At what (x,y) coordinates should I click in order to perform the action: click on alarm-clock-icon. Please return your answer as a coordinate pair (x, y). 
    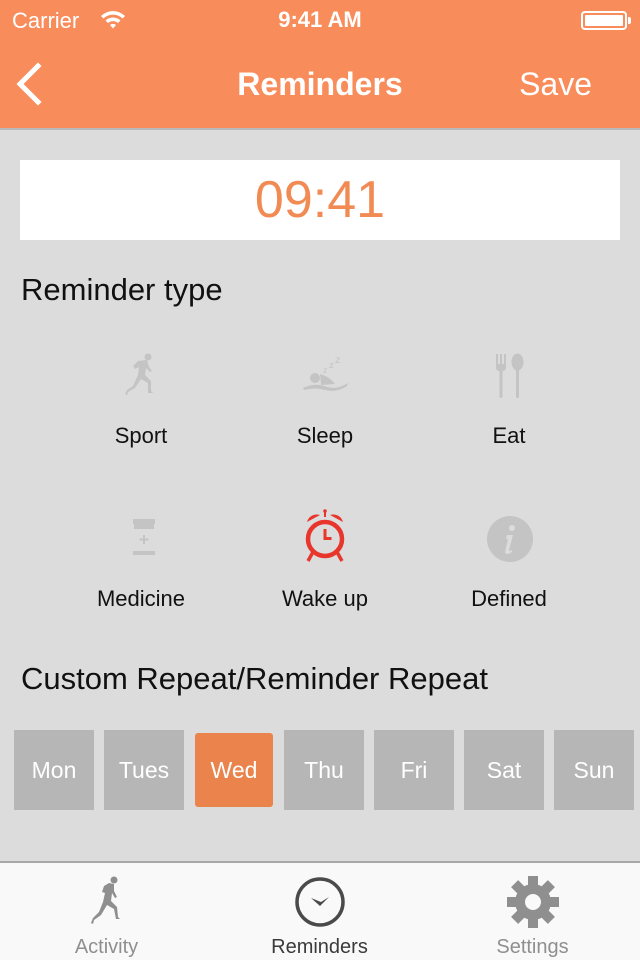
    Looking at the image, I should click on (325, 535).